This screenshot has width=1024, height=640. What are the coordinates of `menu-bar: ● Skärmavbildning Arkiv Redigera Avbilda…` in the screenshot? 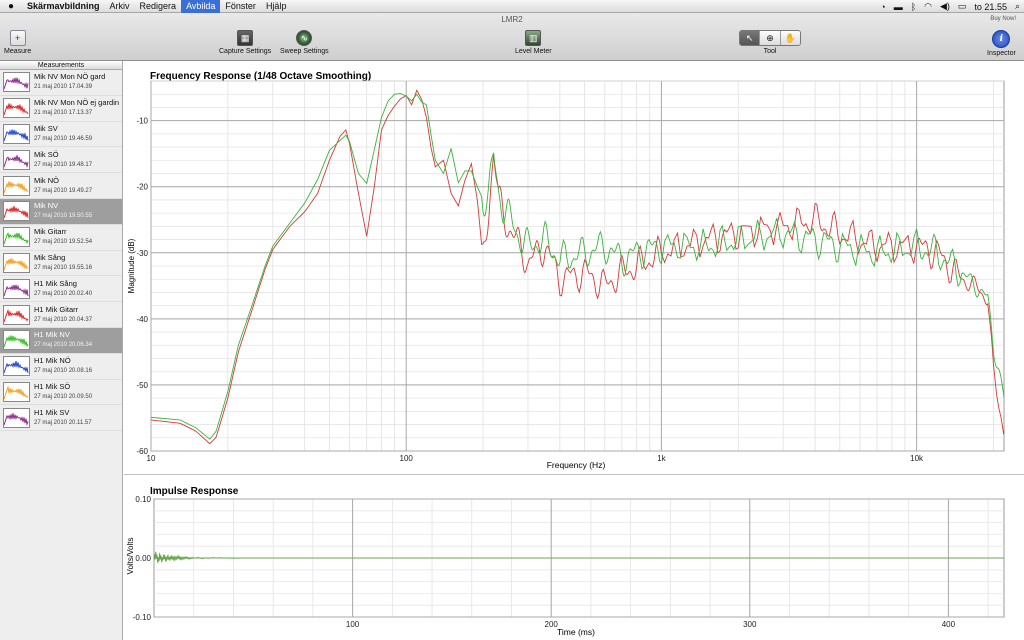 It's located at (512, 6).